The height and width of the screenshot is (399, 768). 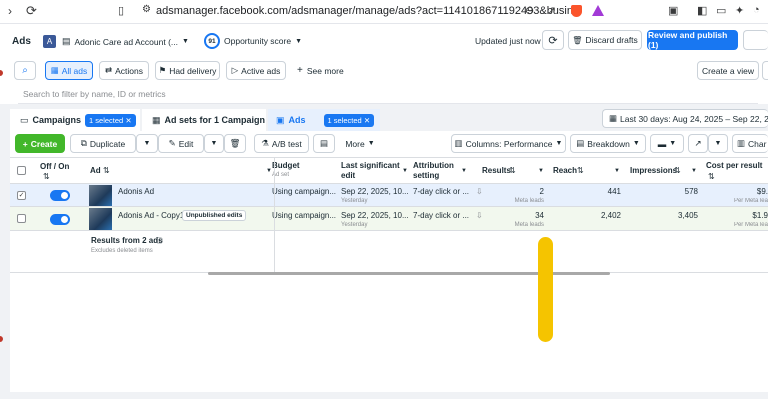 I want to click on edit-button: ✎ Edit, so click(x=181, y=143).